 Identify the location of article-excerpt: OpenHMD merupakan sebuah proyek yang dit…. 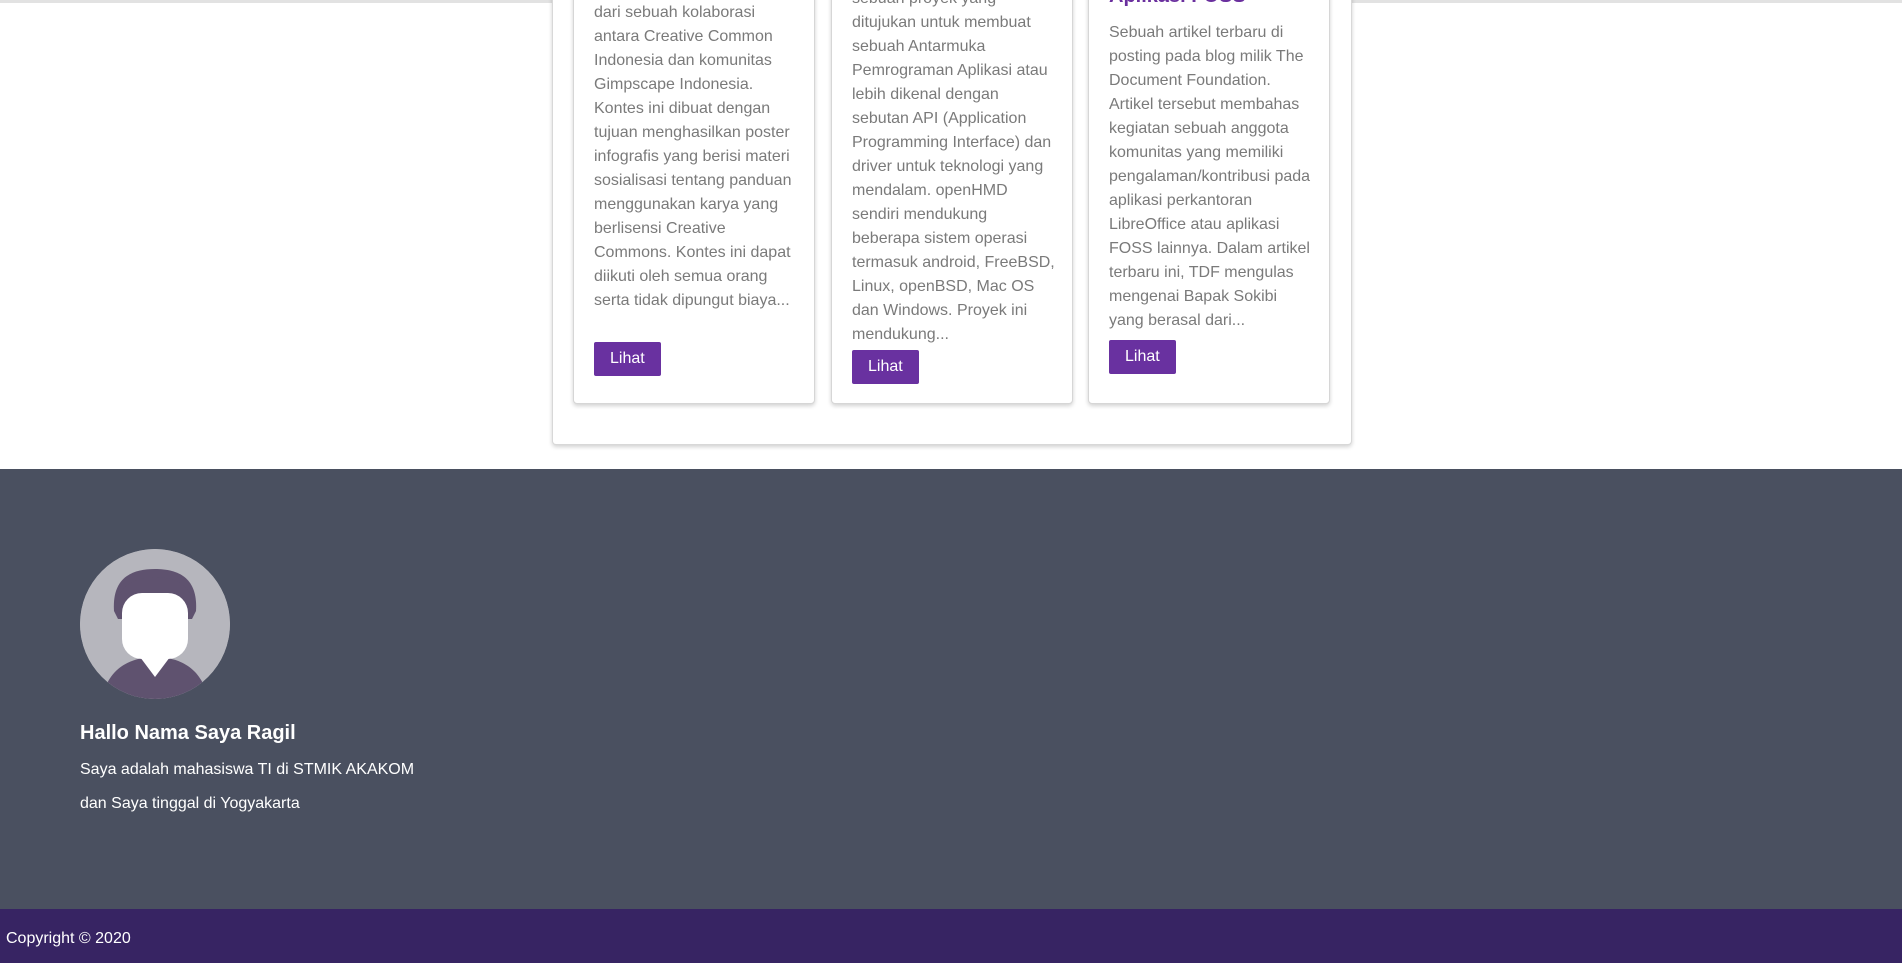
(953, 171).